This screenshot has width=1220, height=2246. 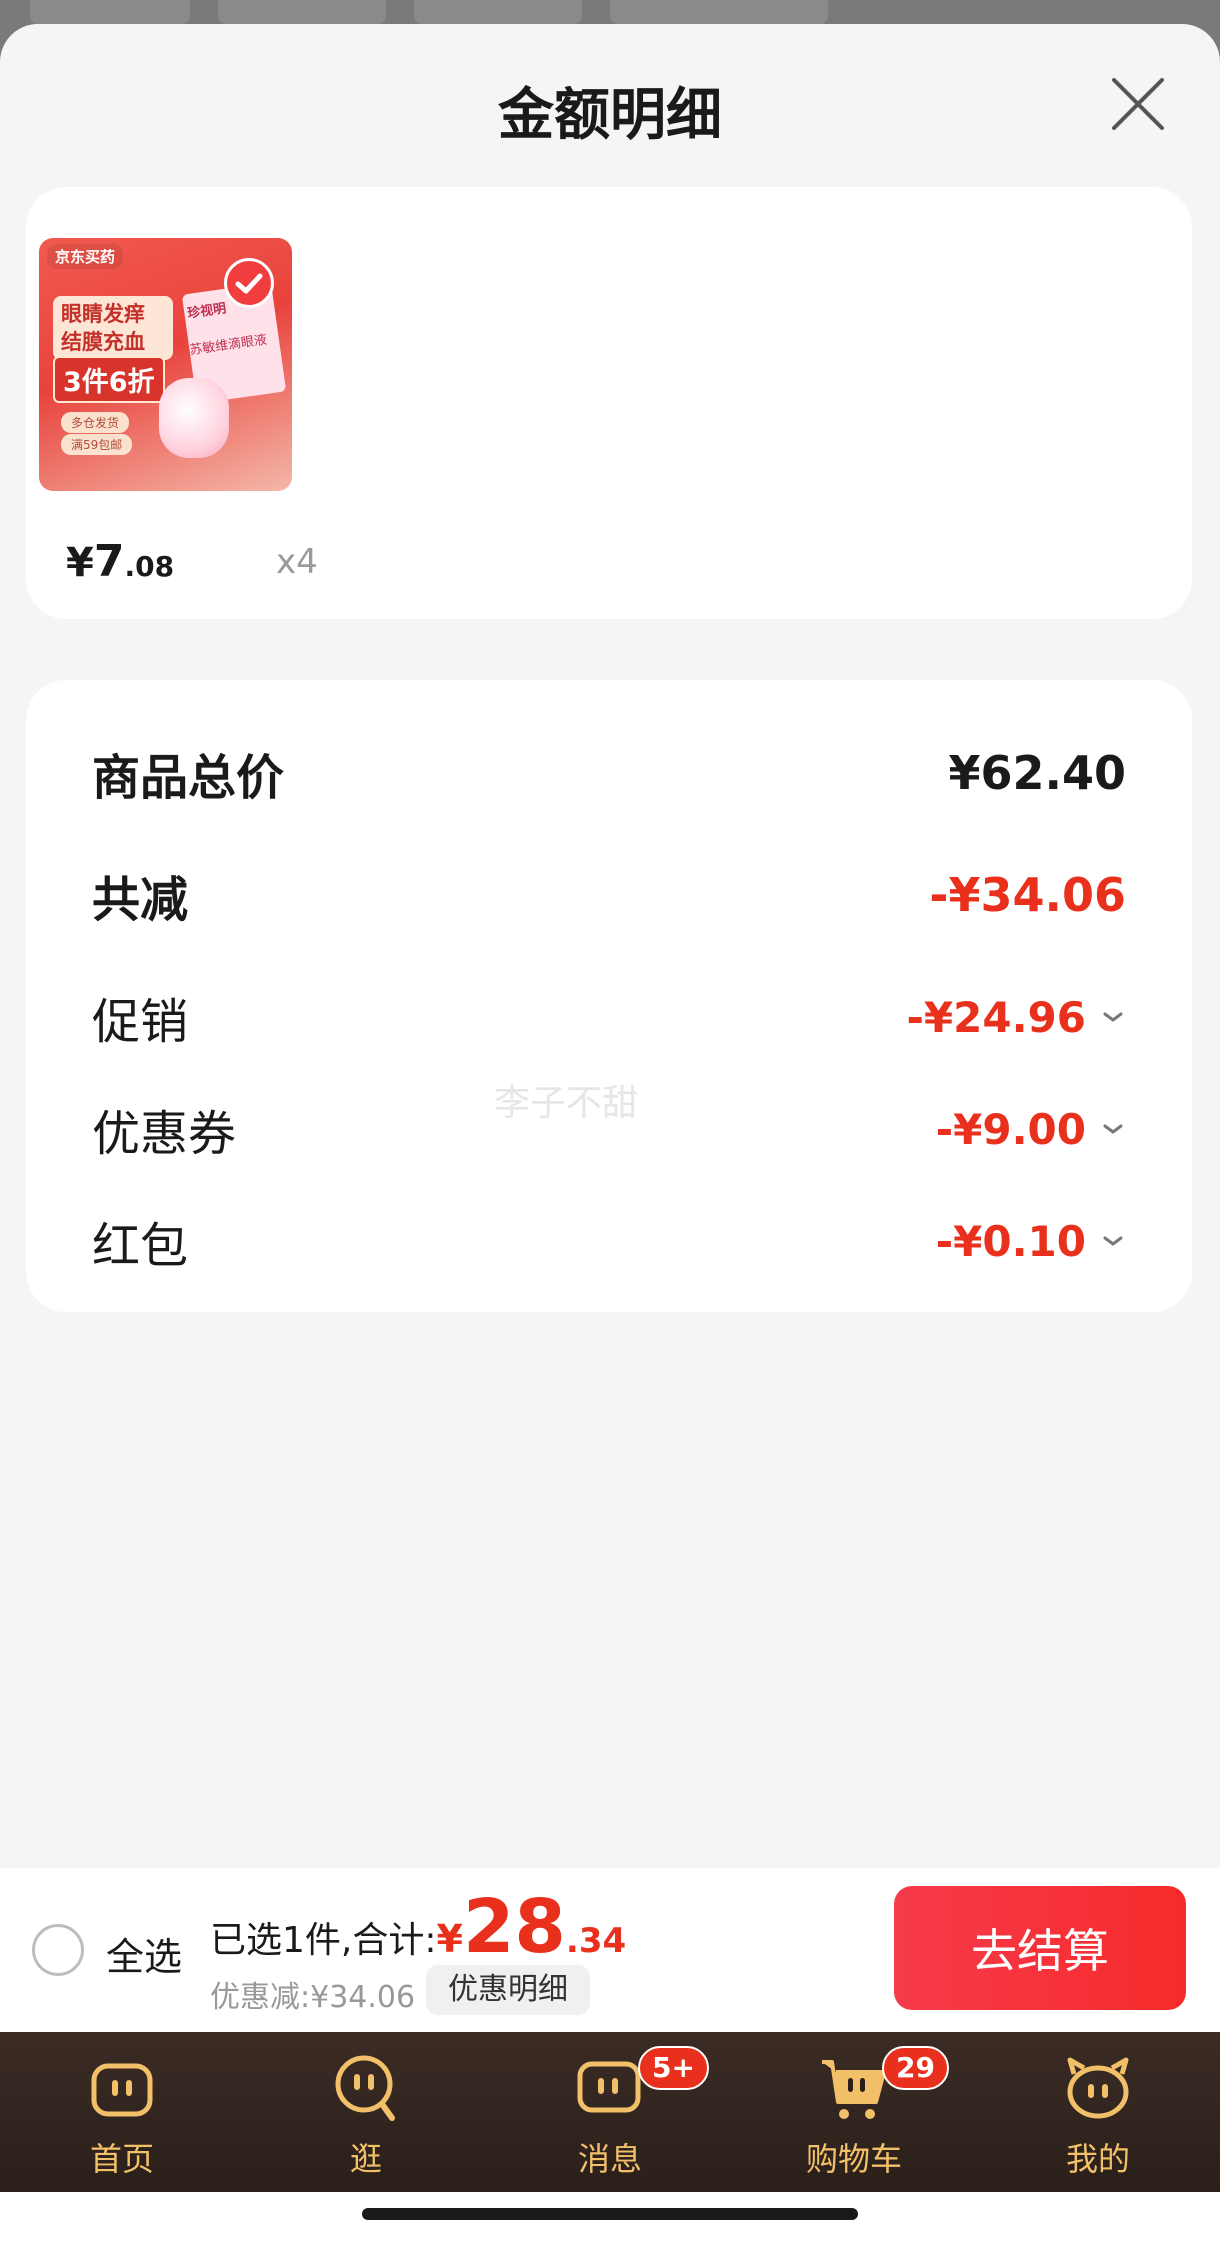 What do you see at coordinates (149, 566) in the screenshot?
I see `price-decimal: .08` at bounding box center [149, 566].